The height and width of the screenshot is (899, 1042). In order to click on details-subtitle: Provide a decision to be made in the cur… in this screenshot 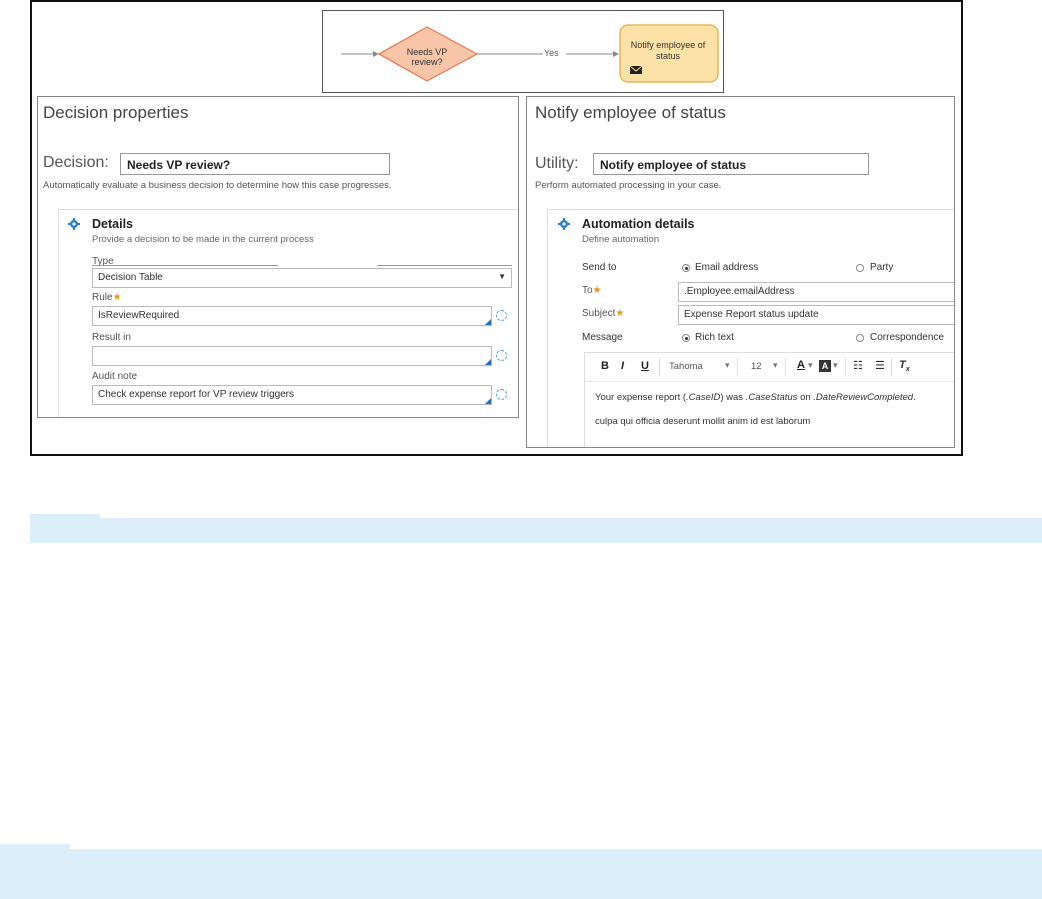, I will do `click(203, 239)`.